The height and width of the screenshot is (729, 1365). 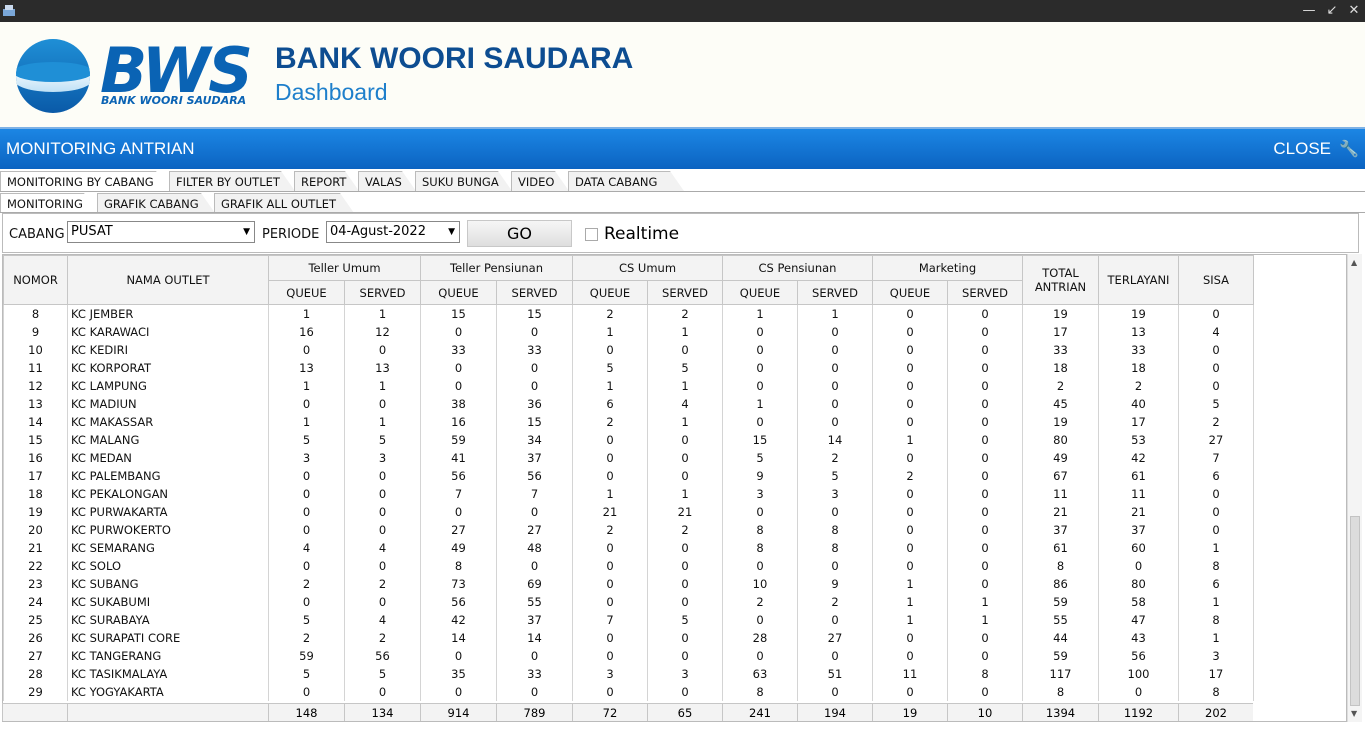 I want to click on close-button: CLOSE, so click(x=1302, y=149).